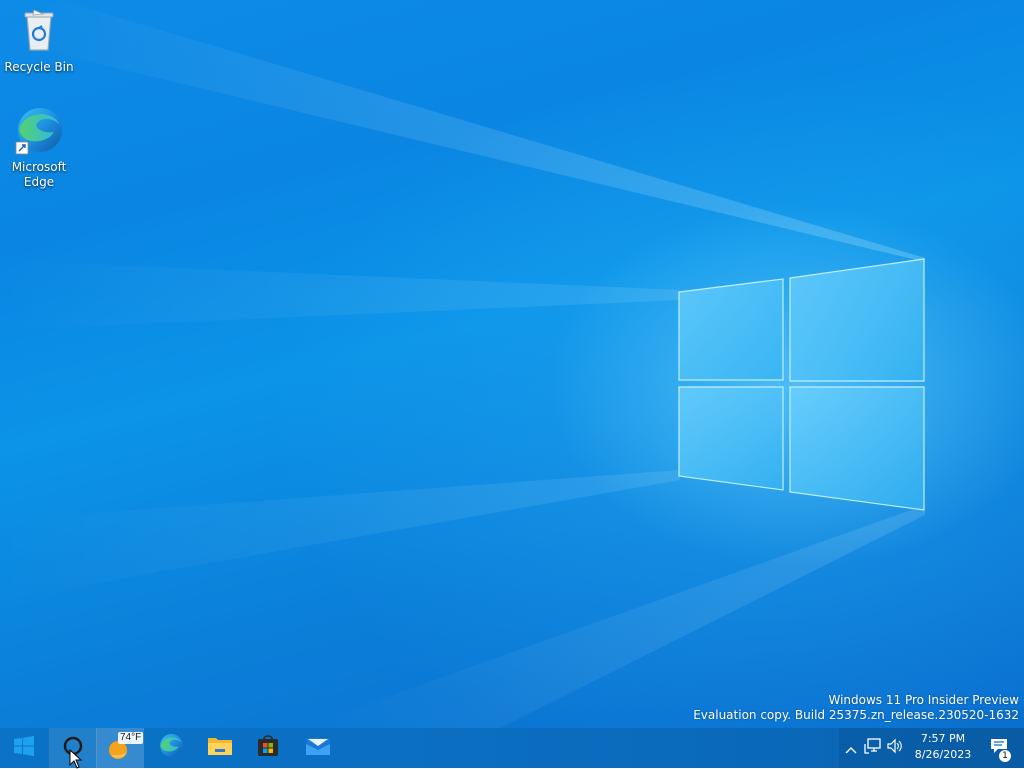  What do you see at coordinates (39, 32) in the screenshot?
I see `recycle-bin-icon` at bounding box center [39, 32].